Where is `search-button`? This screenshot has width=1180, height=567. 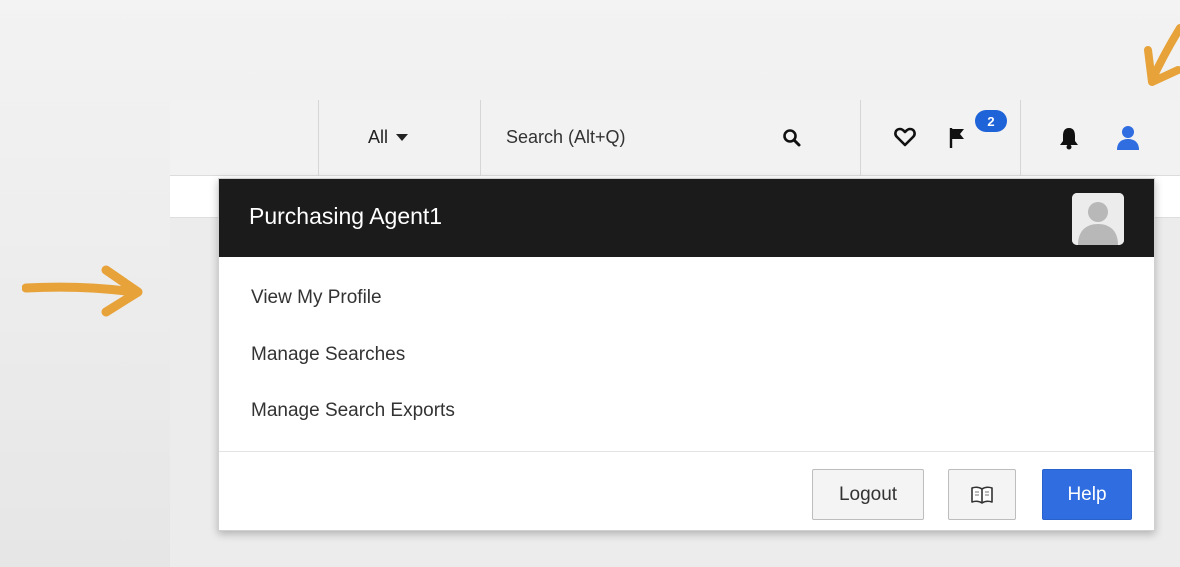 search-button is located at coordinates (792, 138).